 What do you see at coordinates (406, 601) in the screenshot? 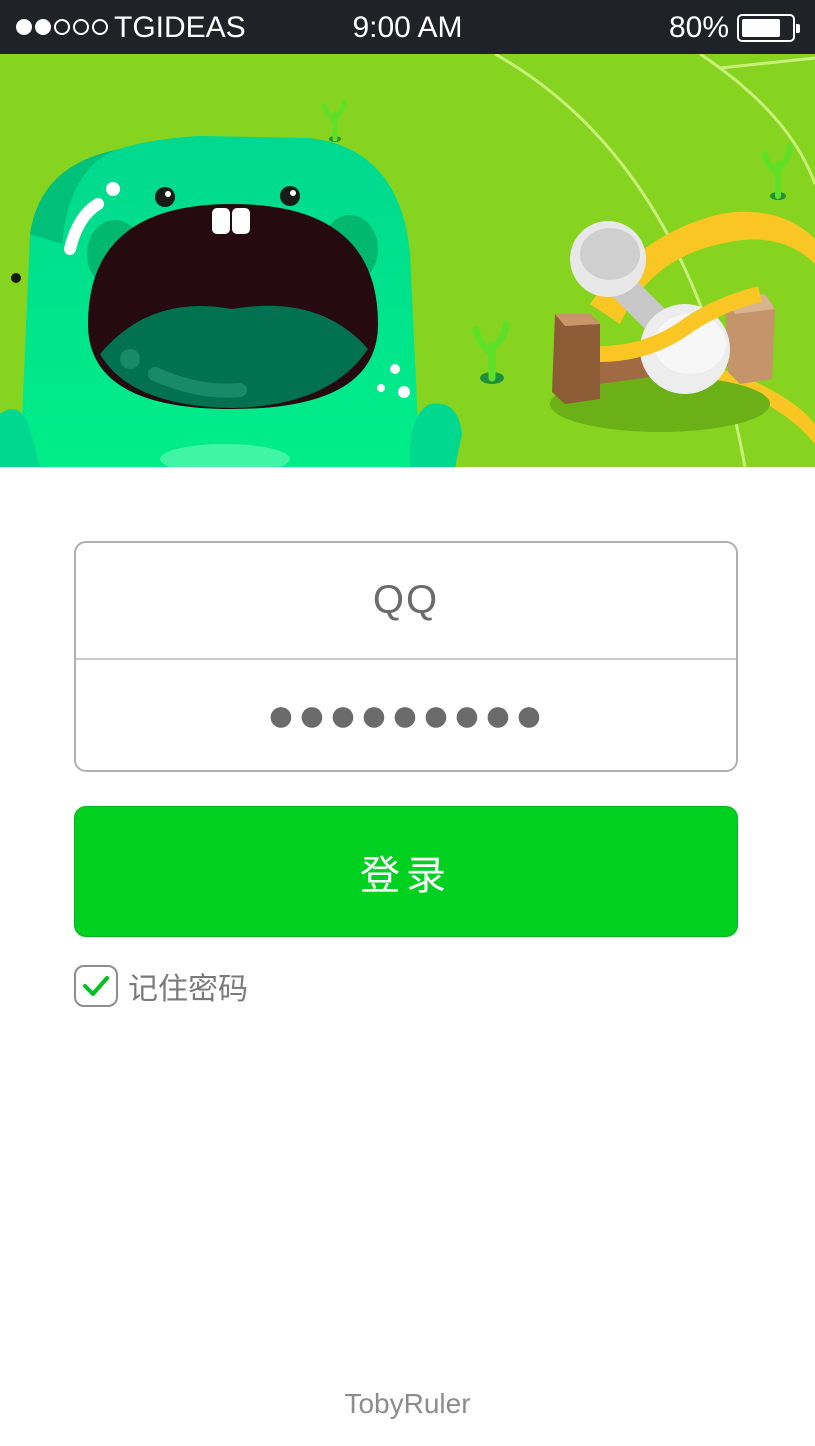
I see `account-input: QQ` at bounding box center [406, 601].